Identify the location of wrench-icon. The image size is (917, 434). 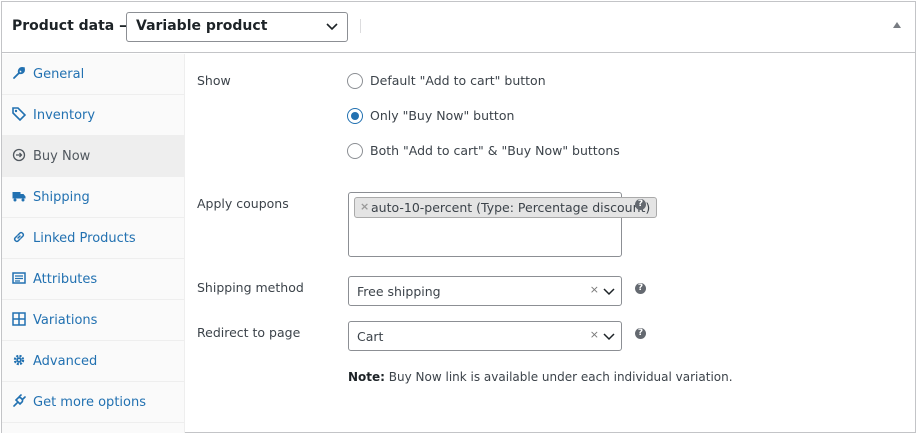
(19, 73).